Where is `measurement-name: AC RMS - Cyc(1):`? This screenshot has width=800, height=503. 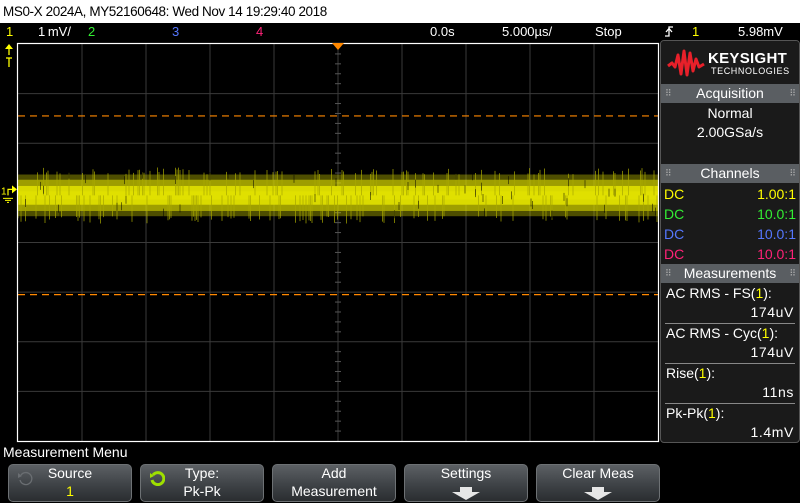
measurement-name: AC RMS - Cyc(1): is located at coordinates (722, 333).